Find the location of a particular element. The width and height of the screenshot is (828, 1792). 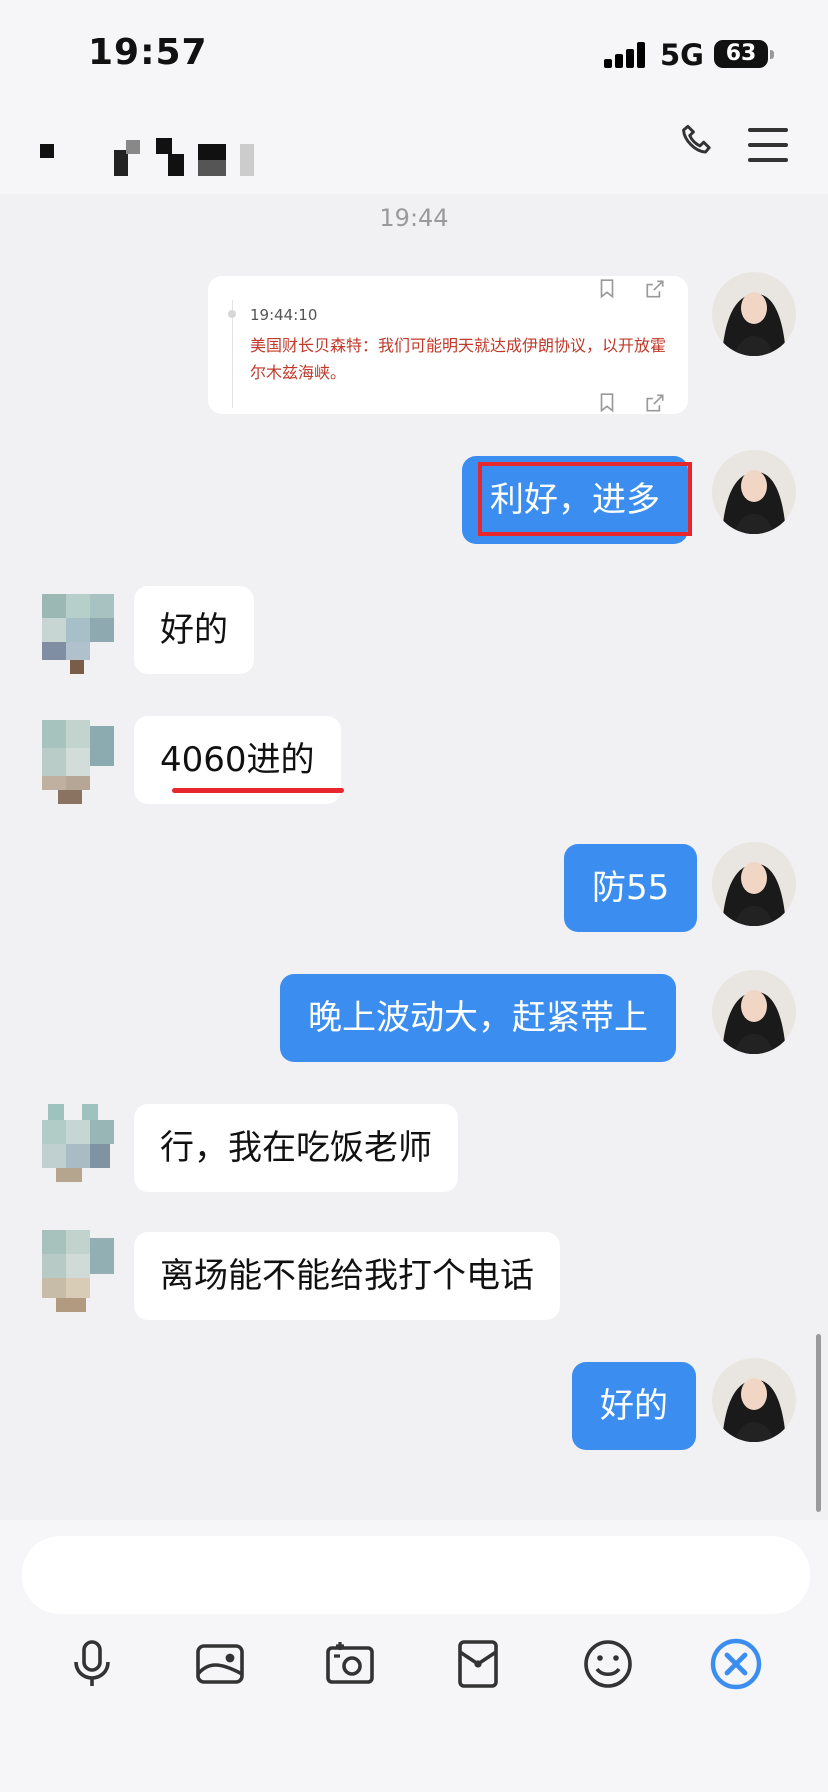

phone-icon is located at coordinates (698, 142).